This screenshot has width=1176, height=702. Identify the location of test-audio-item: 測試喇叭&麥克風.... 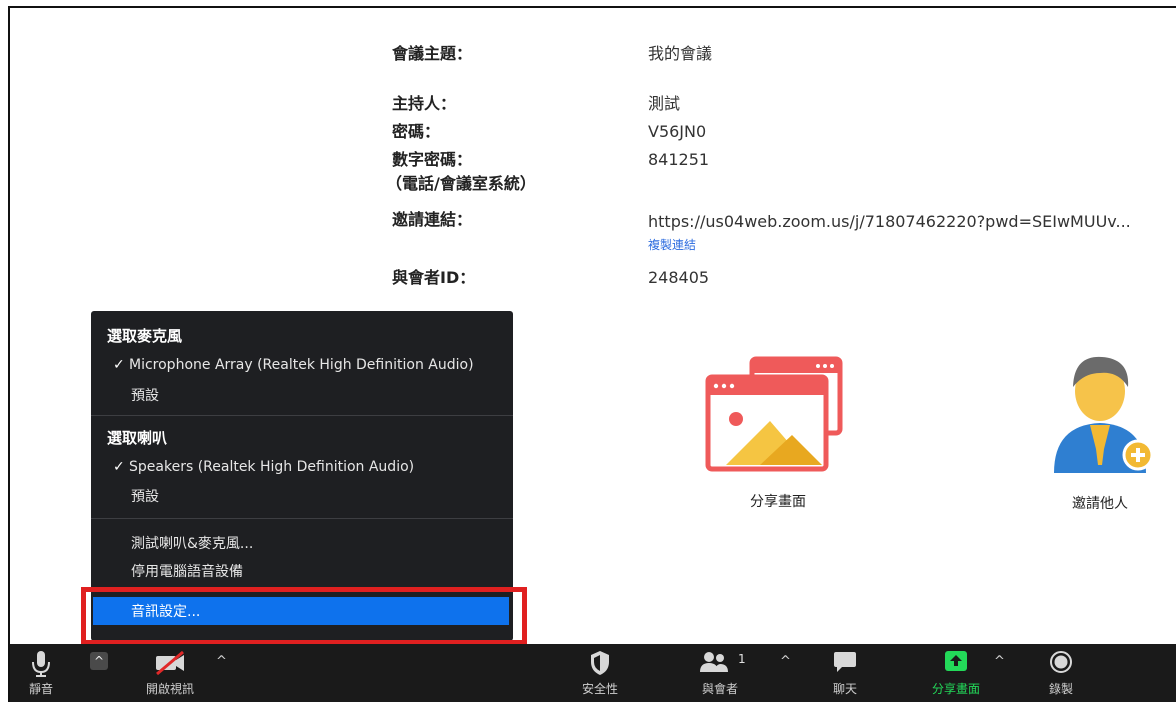
(192, 543).